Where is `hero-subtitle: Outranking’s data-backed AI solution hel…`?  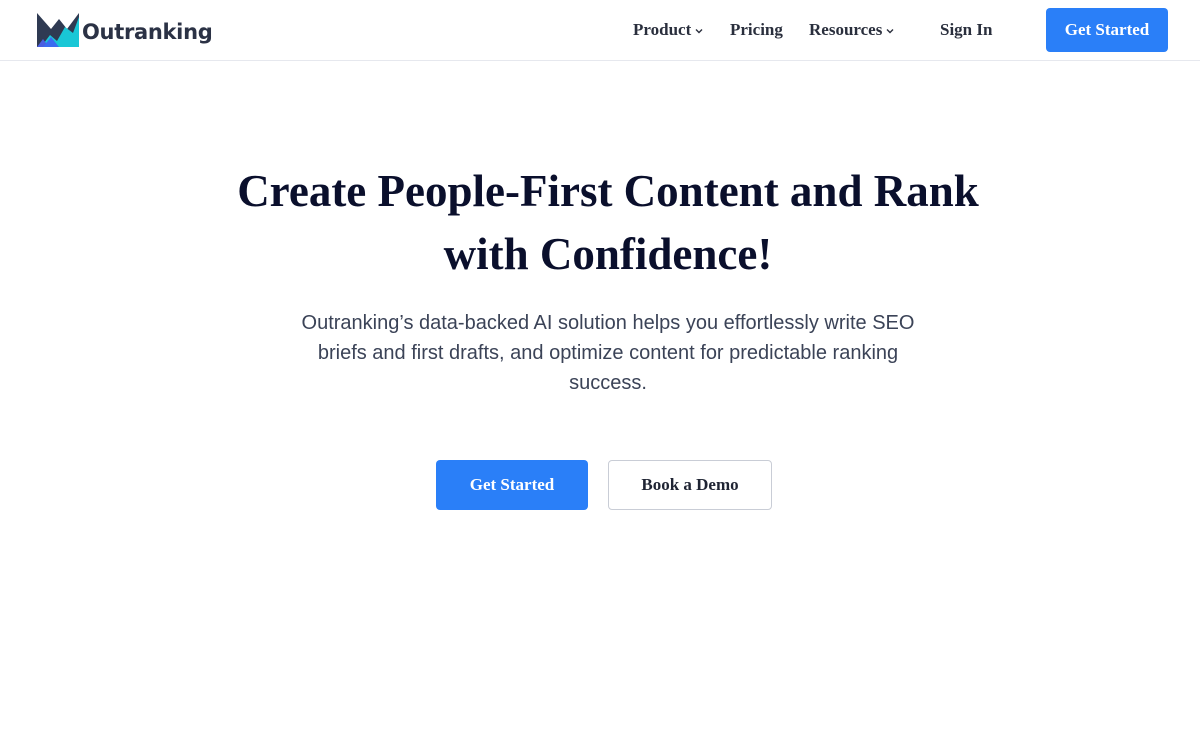 hero-subtitle: Outranking’s data-backed AI solution hel… is located at coordinates (608, 353).